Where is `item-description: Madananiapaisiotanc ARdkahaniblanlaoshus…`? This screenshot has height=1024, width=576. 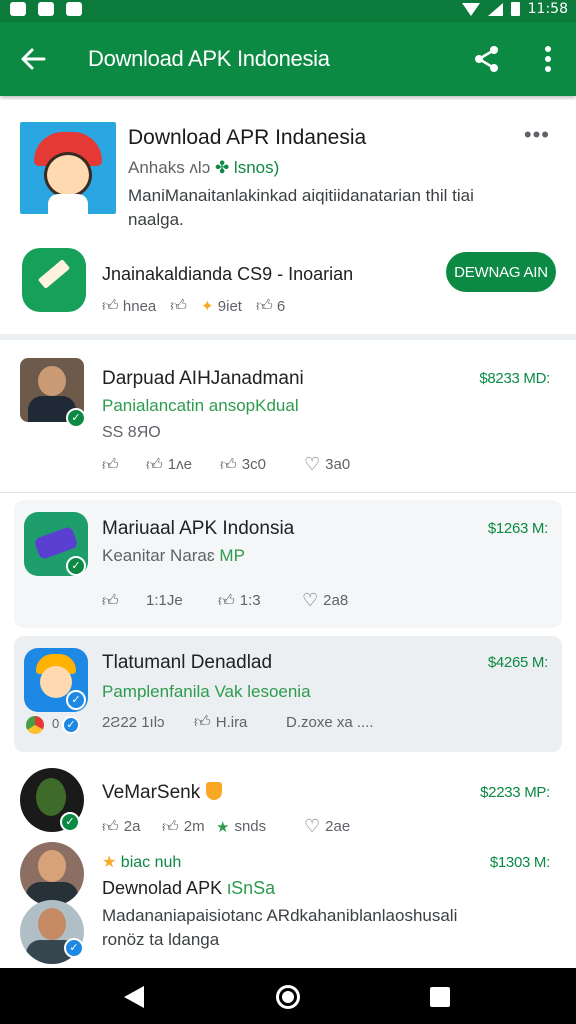
item-description: Madananiapaisiotanc ARdkahaniblanlaoshus… is located at coordinates (280, 927).